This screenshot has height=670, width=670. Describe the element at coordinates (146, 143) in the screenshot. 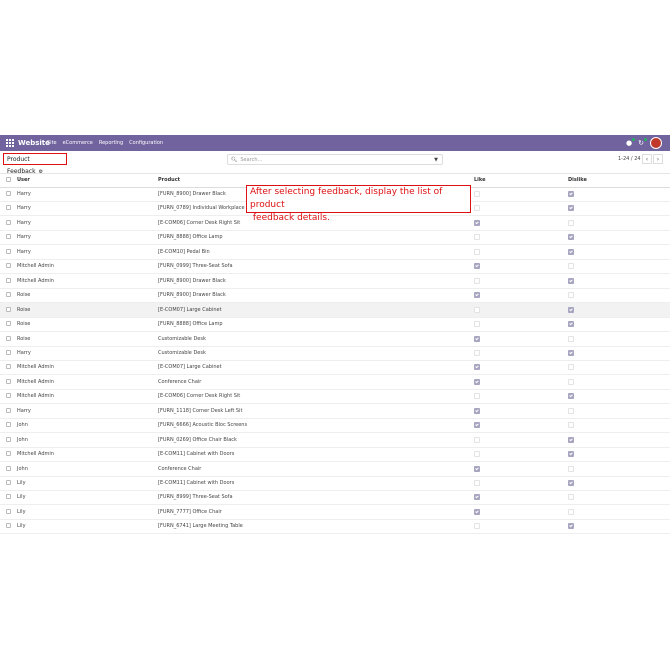

I see `menu-configuration: Configuration` at that location.